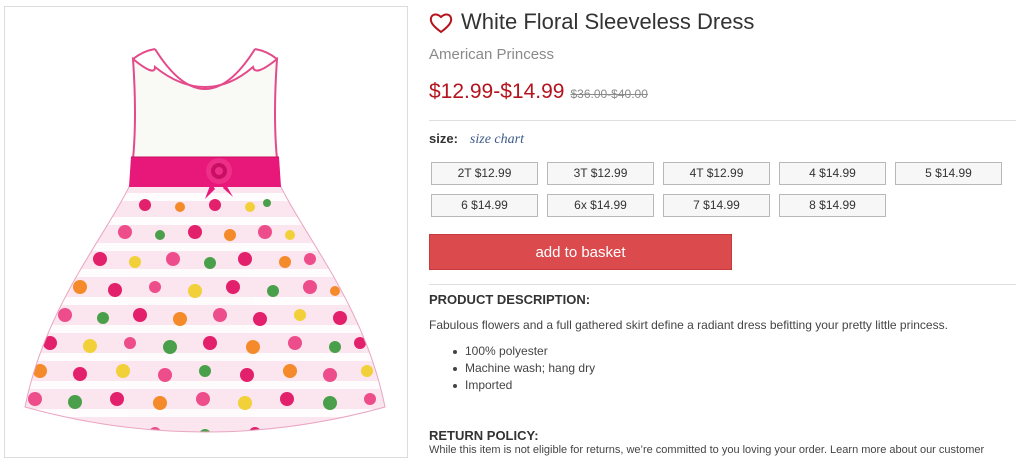  Describe the element at coordinates (832, 205) in the screenshot. I see `size-option-8: 8 $14.99` at that location.